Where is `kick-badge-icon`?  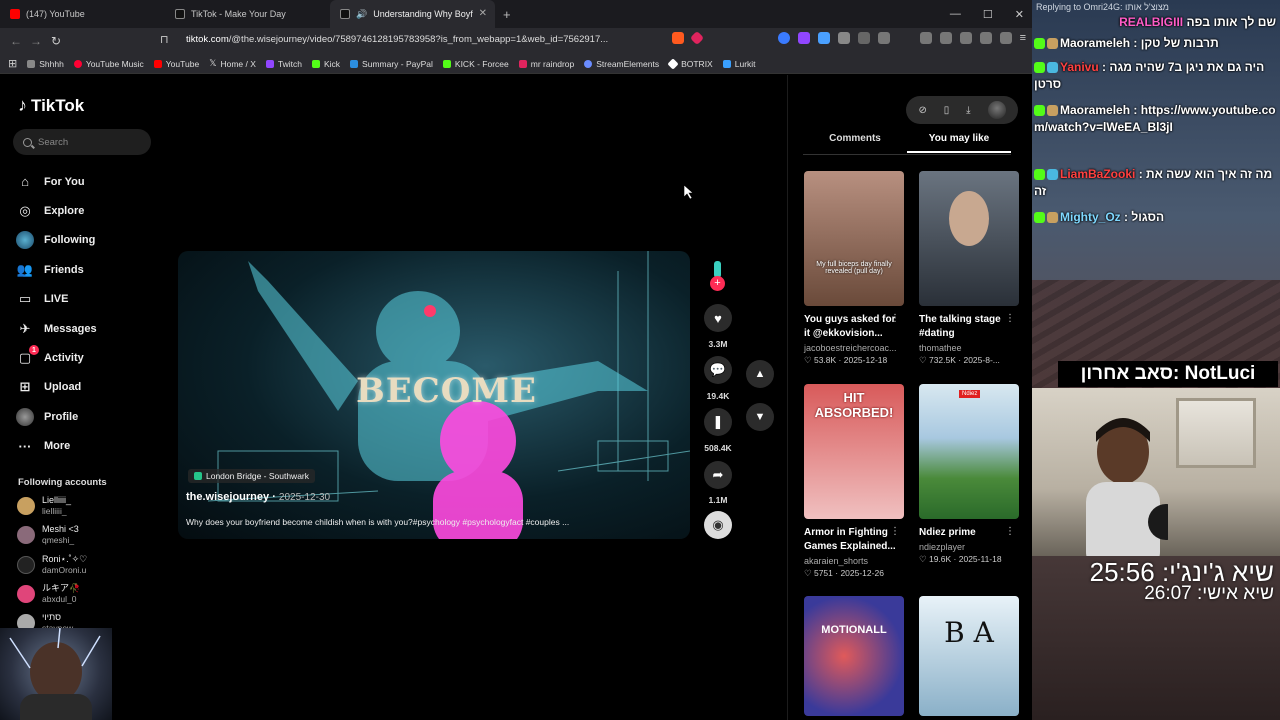 kick-badge-icon is located at coordinates (1039, 68).